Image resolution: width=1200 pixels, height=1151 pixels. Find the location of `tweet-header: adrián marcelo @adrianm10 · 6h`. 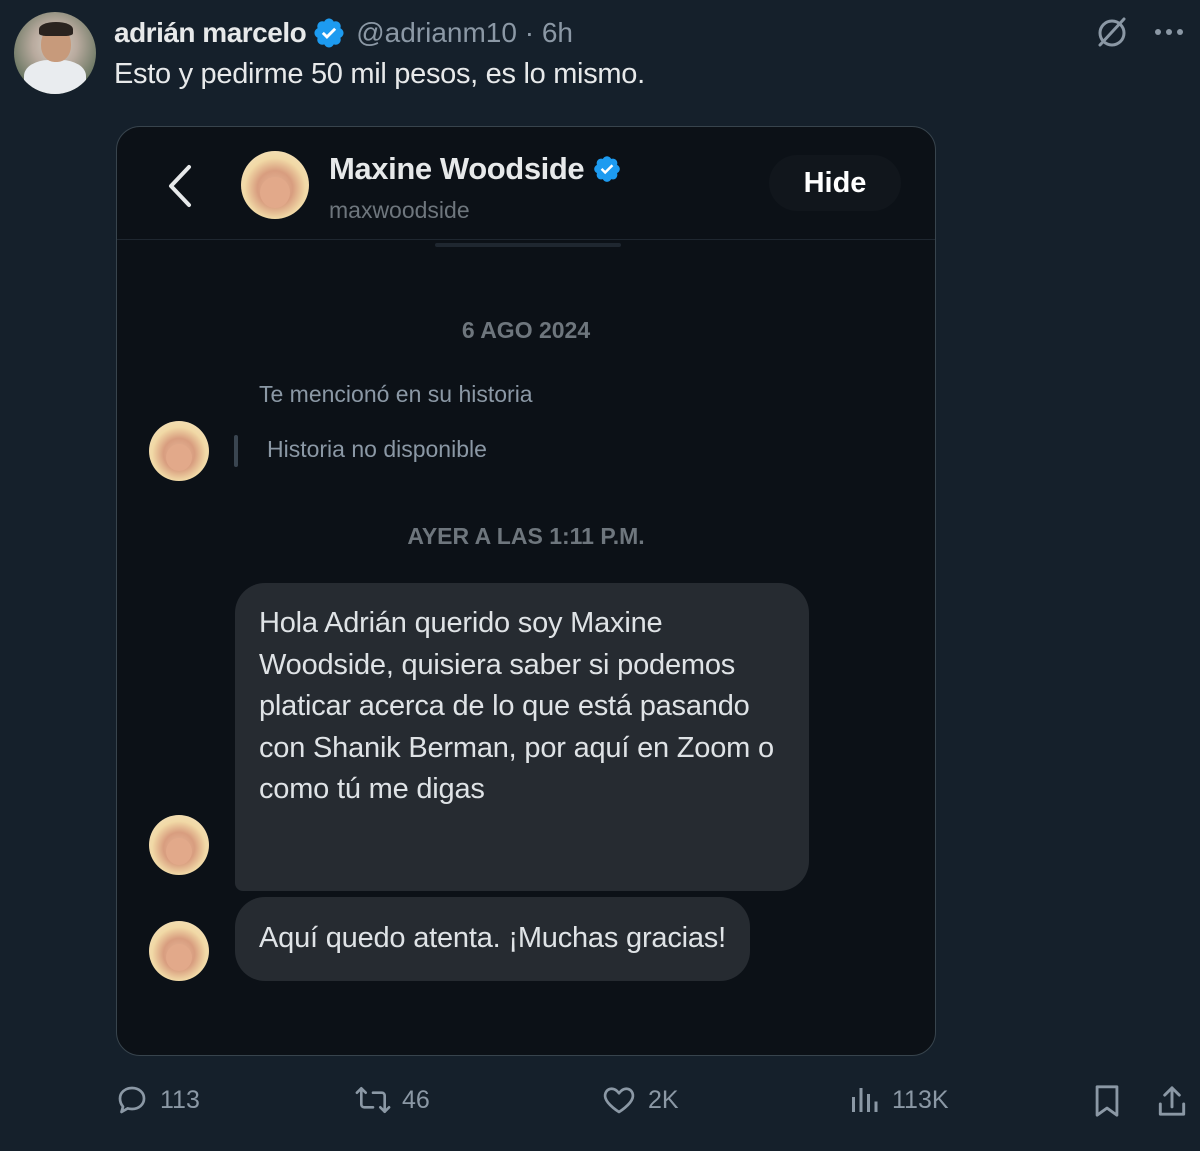

tweet-header: adrián marcelo @adrianm10 · 6h is located at coordinates (343, 33).